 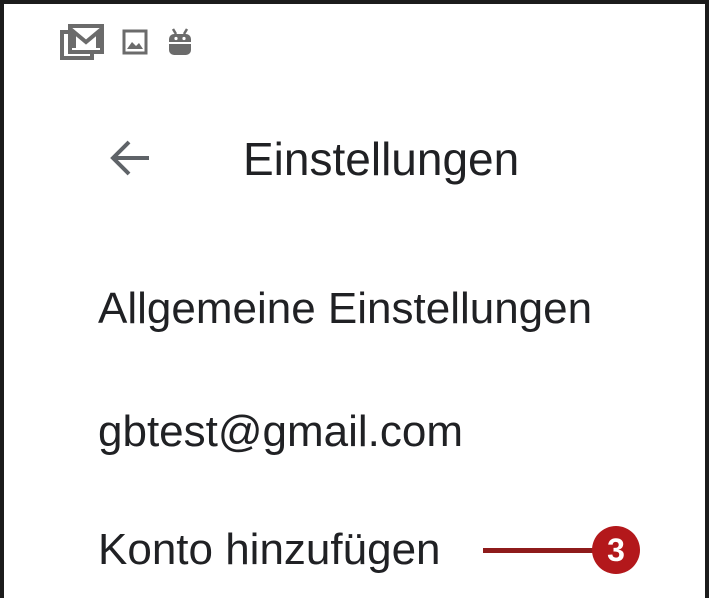 I want to click on callout-badge: 3, so click(x=616, y=550).